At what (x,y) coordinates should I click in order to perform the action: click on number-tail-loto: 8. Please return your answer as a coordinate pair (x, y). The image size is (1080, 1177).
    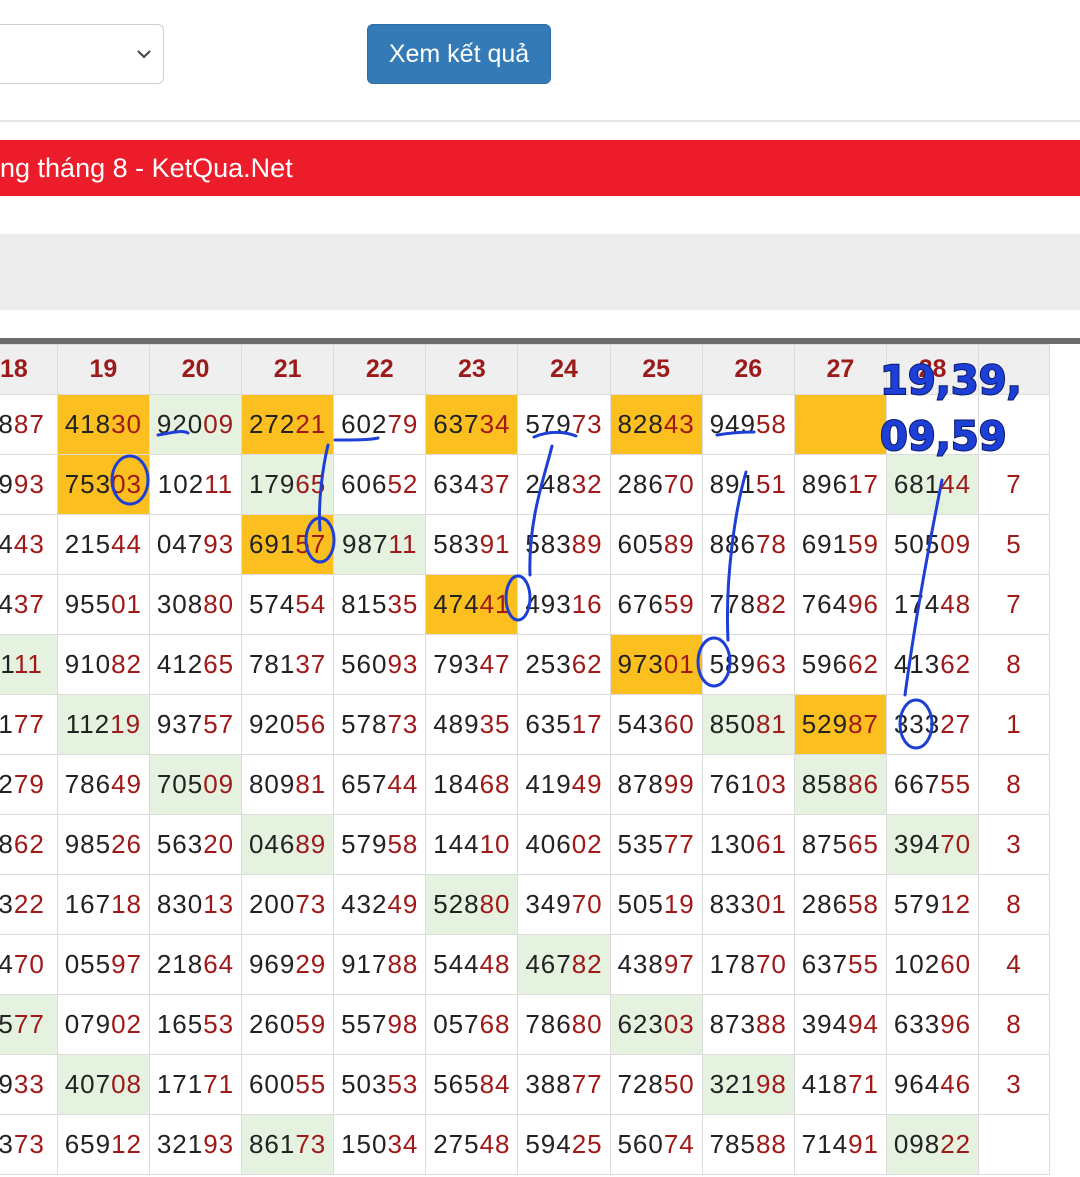
    Looking at the image, I should click on (1014, 664).